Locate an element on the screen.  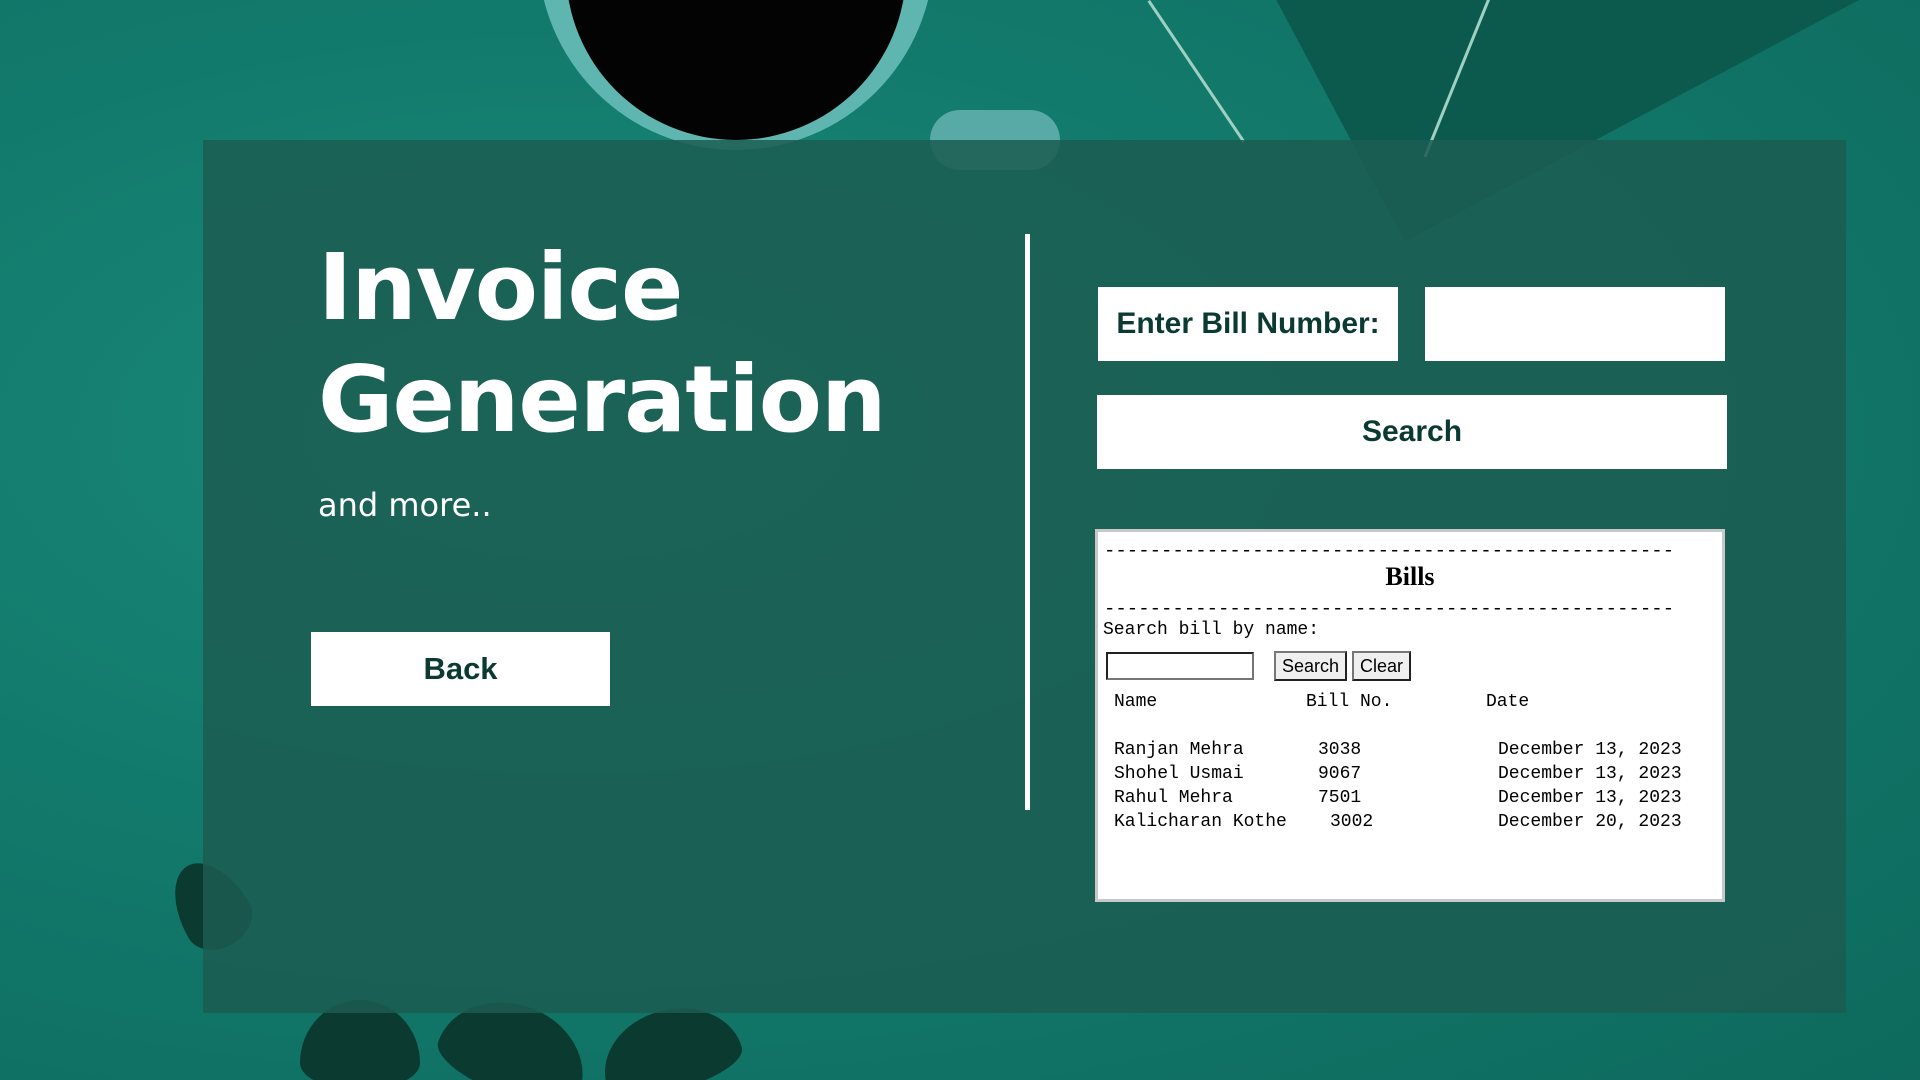
page-title: Invoice Generation is located at coordinates (602, 344).